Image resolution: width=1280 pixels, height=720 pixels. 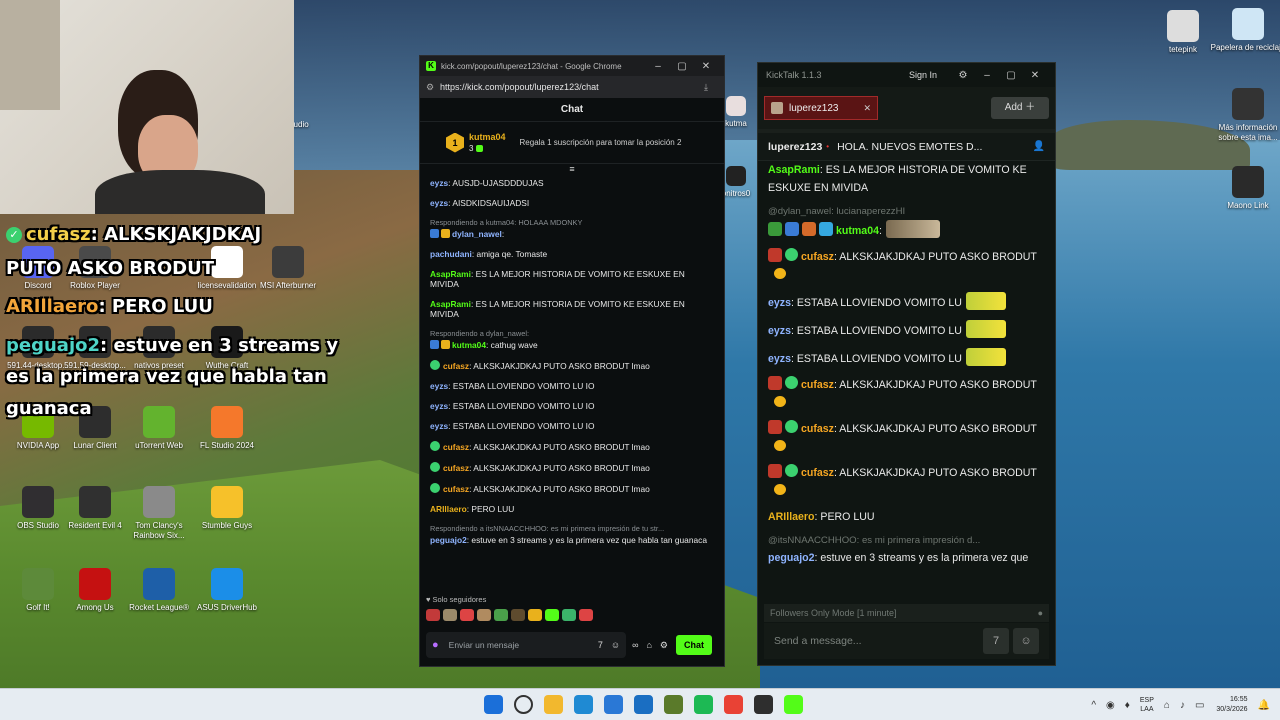 What do you see at coordinates (451, 254) in the screenshot?
I see `chat-username: pachudani` at bounding box center [451, 254].